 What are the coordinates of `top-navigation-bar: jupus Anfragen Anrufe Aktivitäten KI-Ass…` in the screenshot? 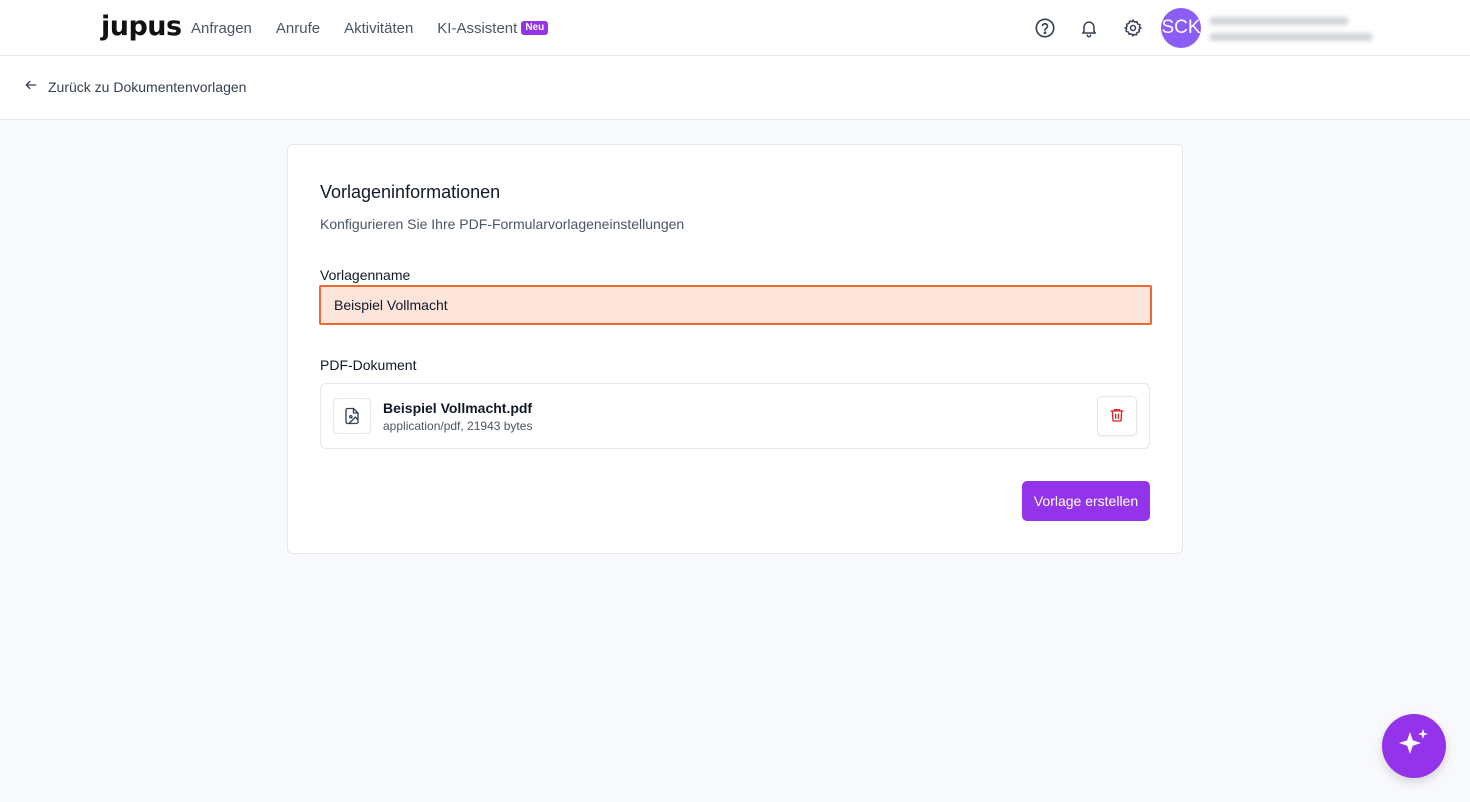 It's located at (735, 28).